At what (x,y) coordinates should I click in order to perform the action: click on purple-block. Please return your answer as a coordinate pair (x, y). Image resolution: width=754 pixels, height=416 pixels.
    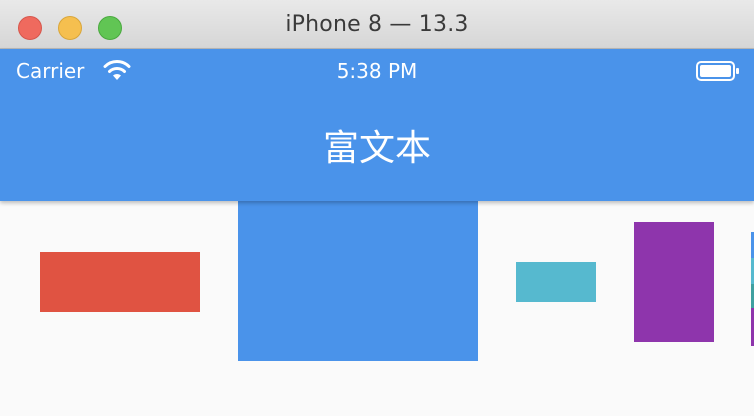
    Looking at the image, I should click on (674, 282).